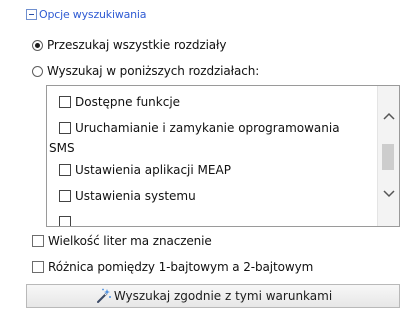 This screenshot has height=315, width=403. I want to click on search-options-group-header: Opcje wyszukiwania, so click(86, 14).